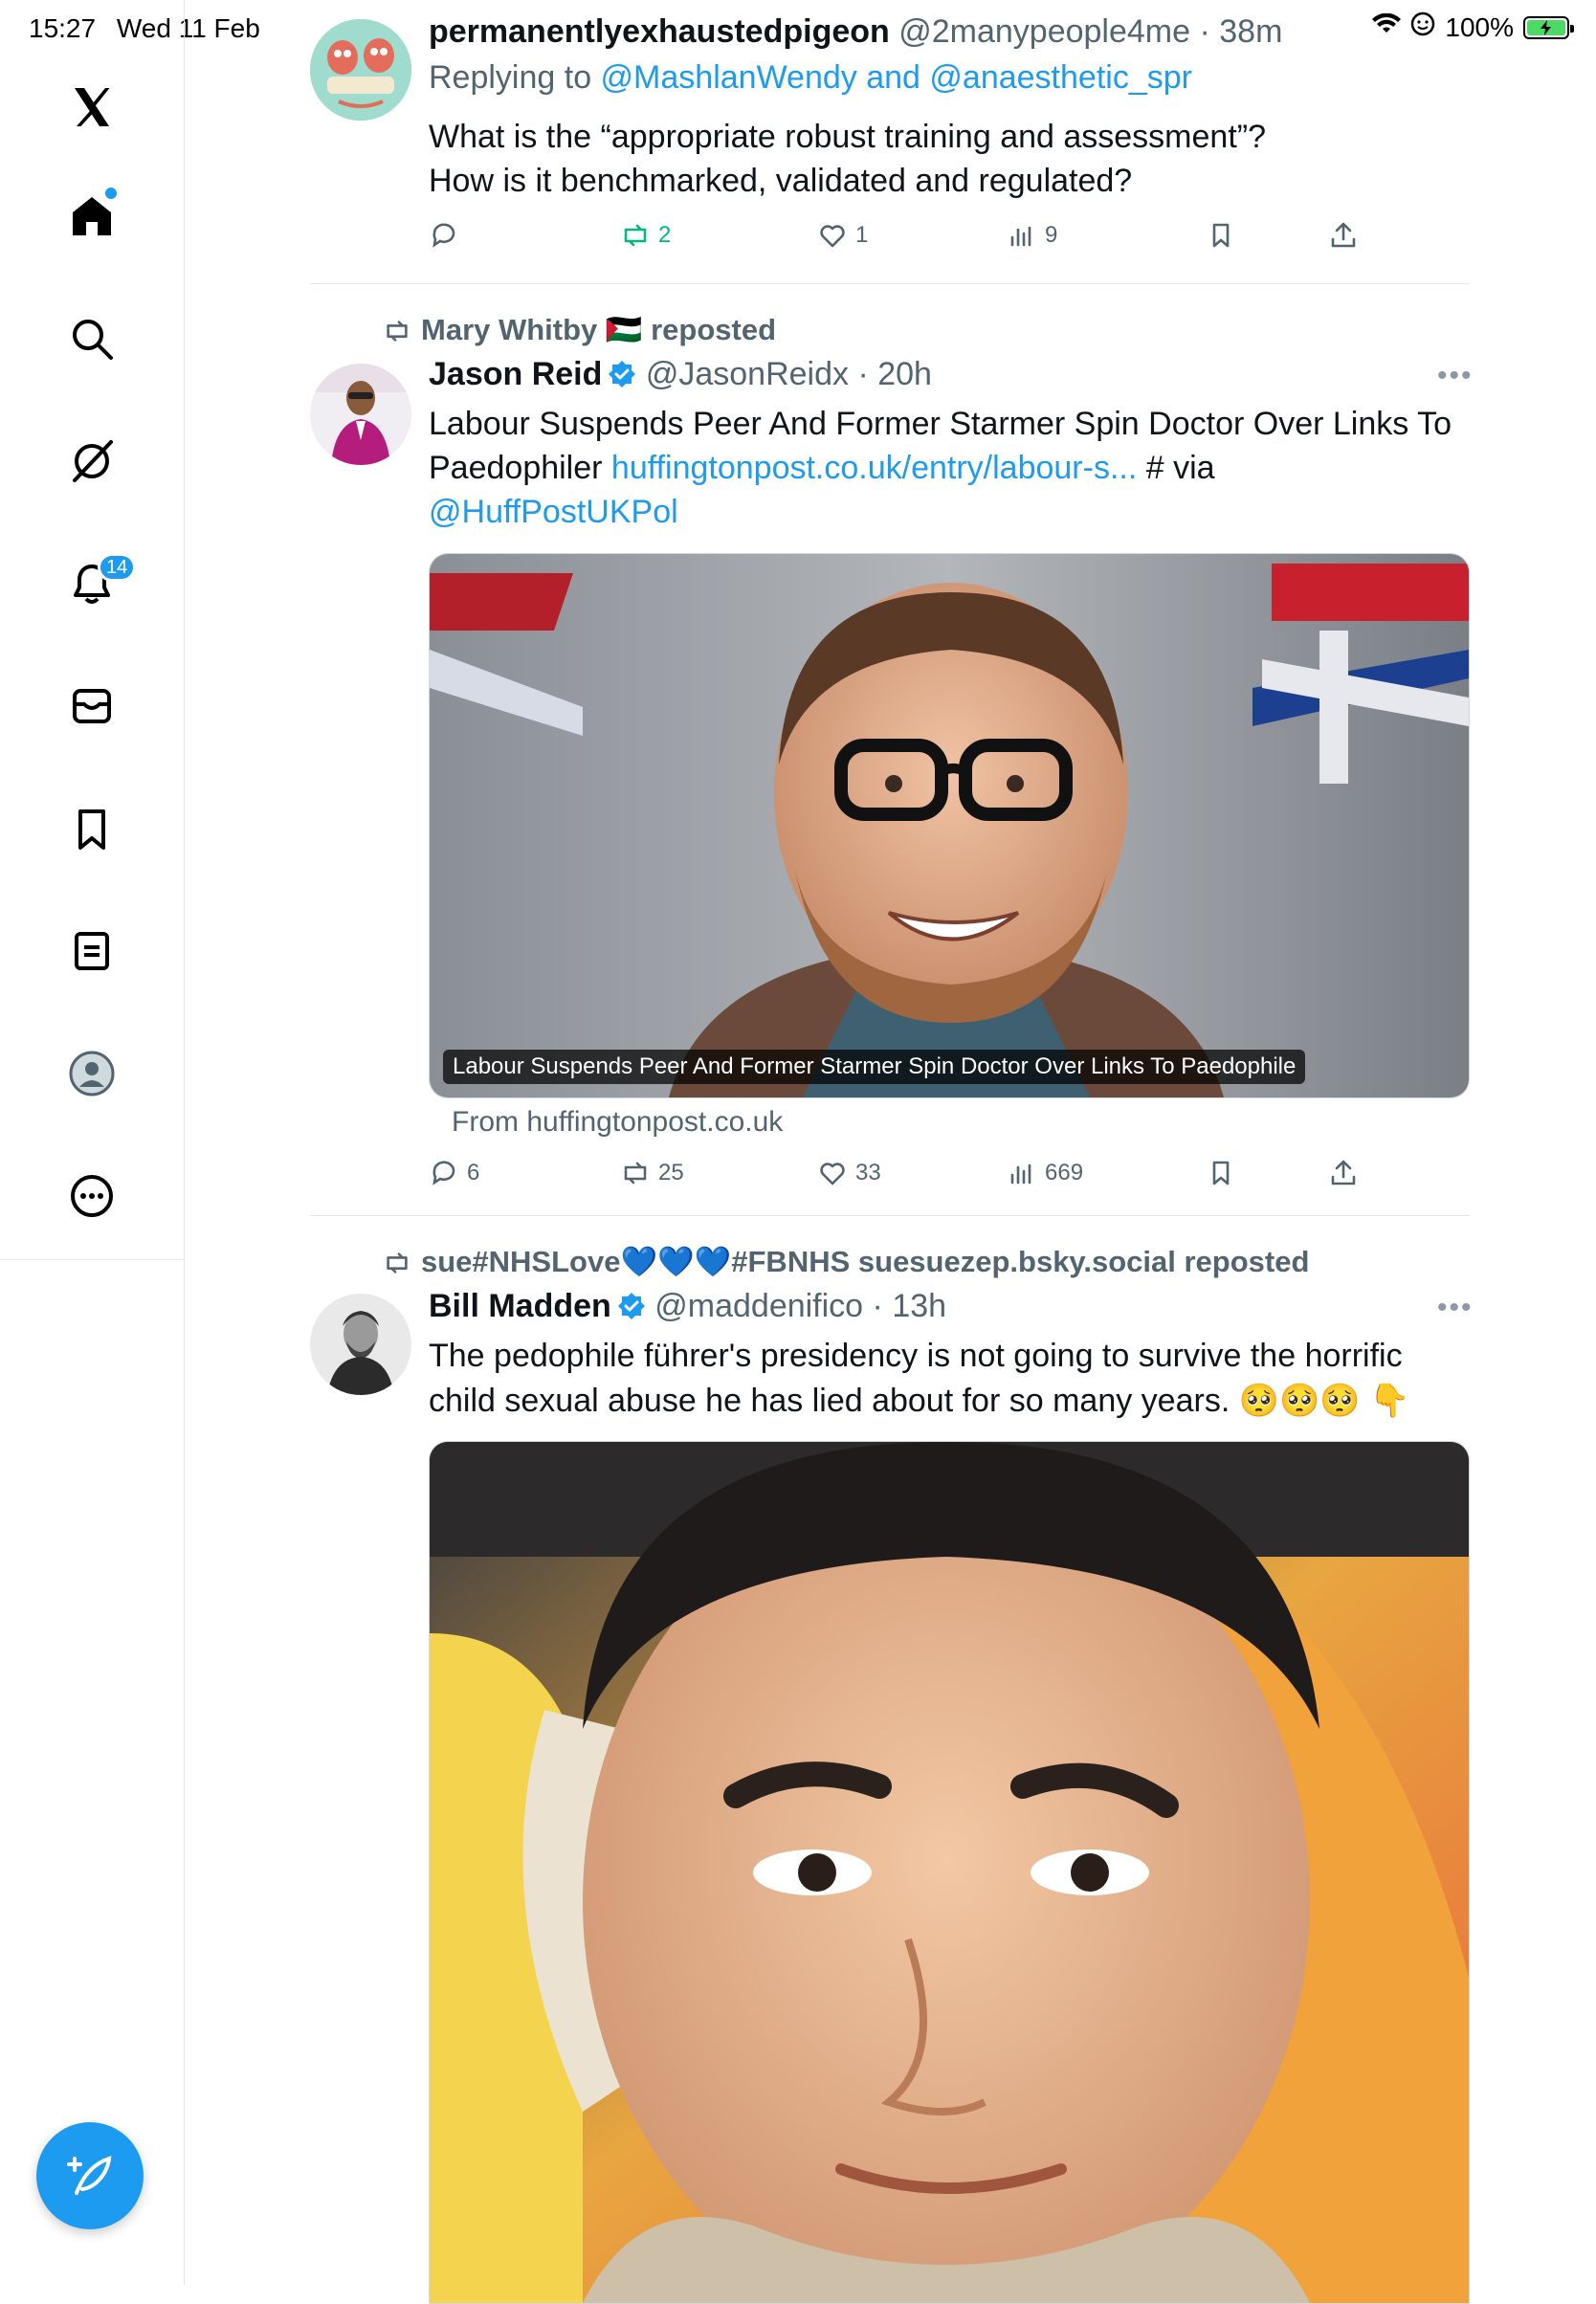 The width and height of the screenshot is (1596, 2304). I want to click on tweet2-like-count: 33, so click(868, 1172).